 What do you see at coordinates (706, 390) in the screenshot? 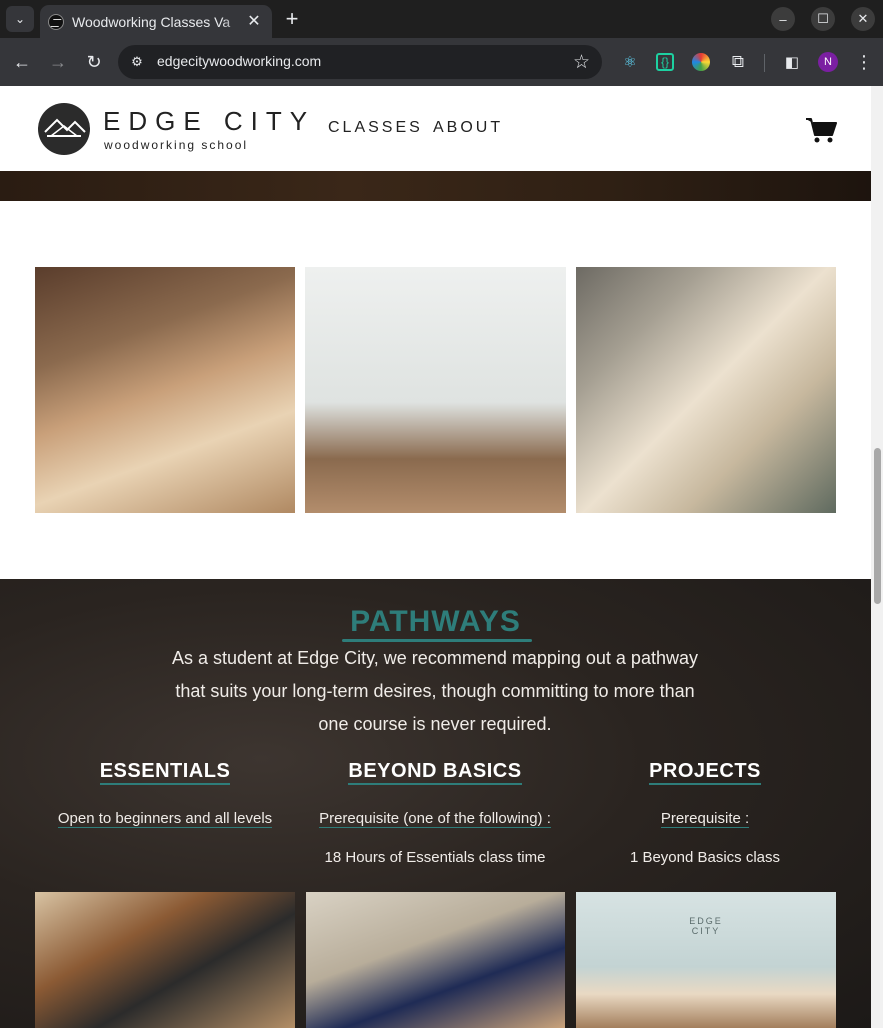
I see `photo-wood-lathe-turning` at bounding box center [706, 390].